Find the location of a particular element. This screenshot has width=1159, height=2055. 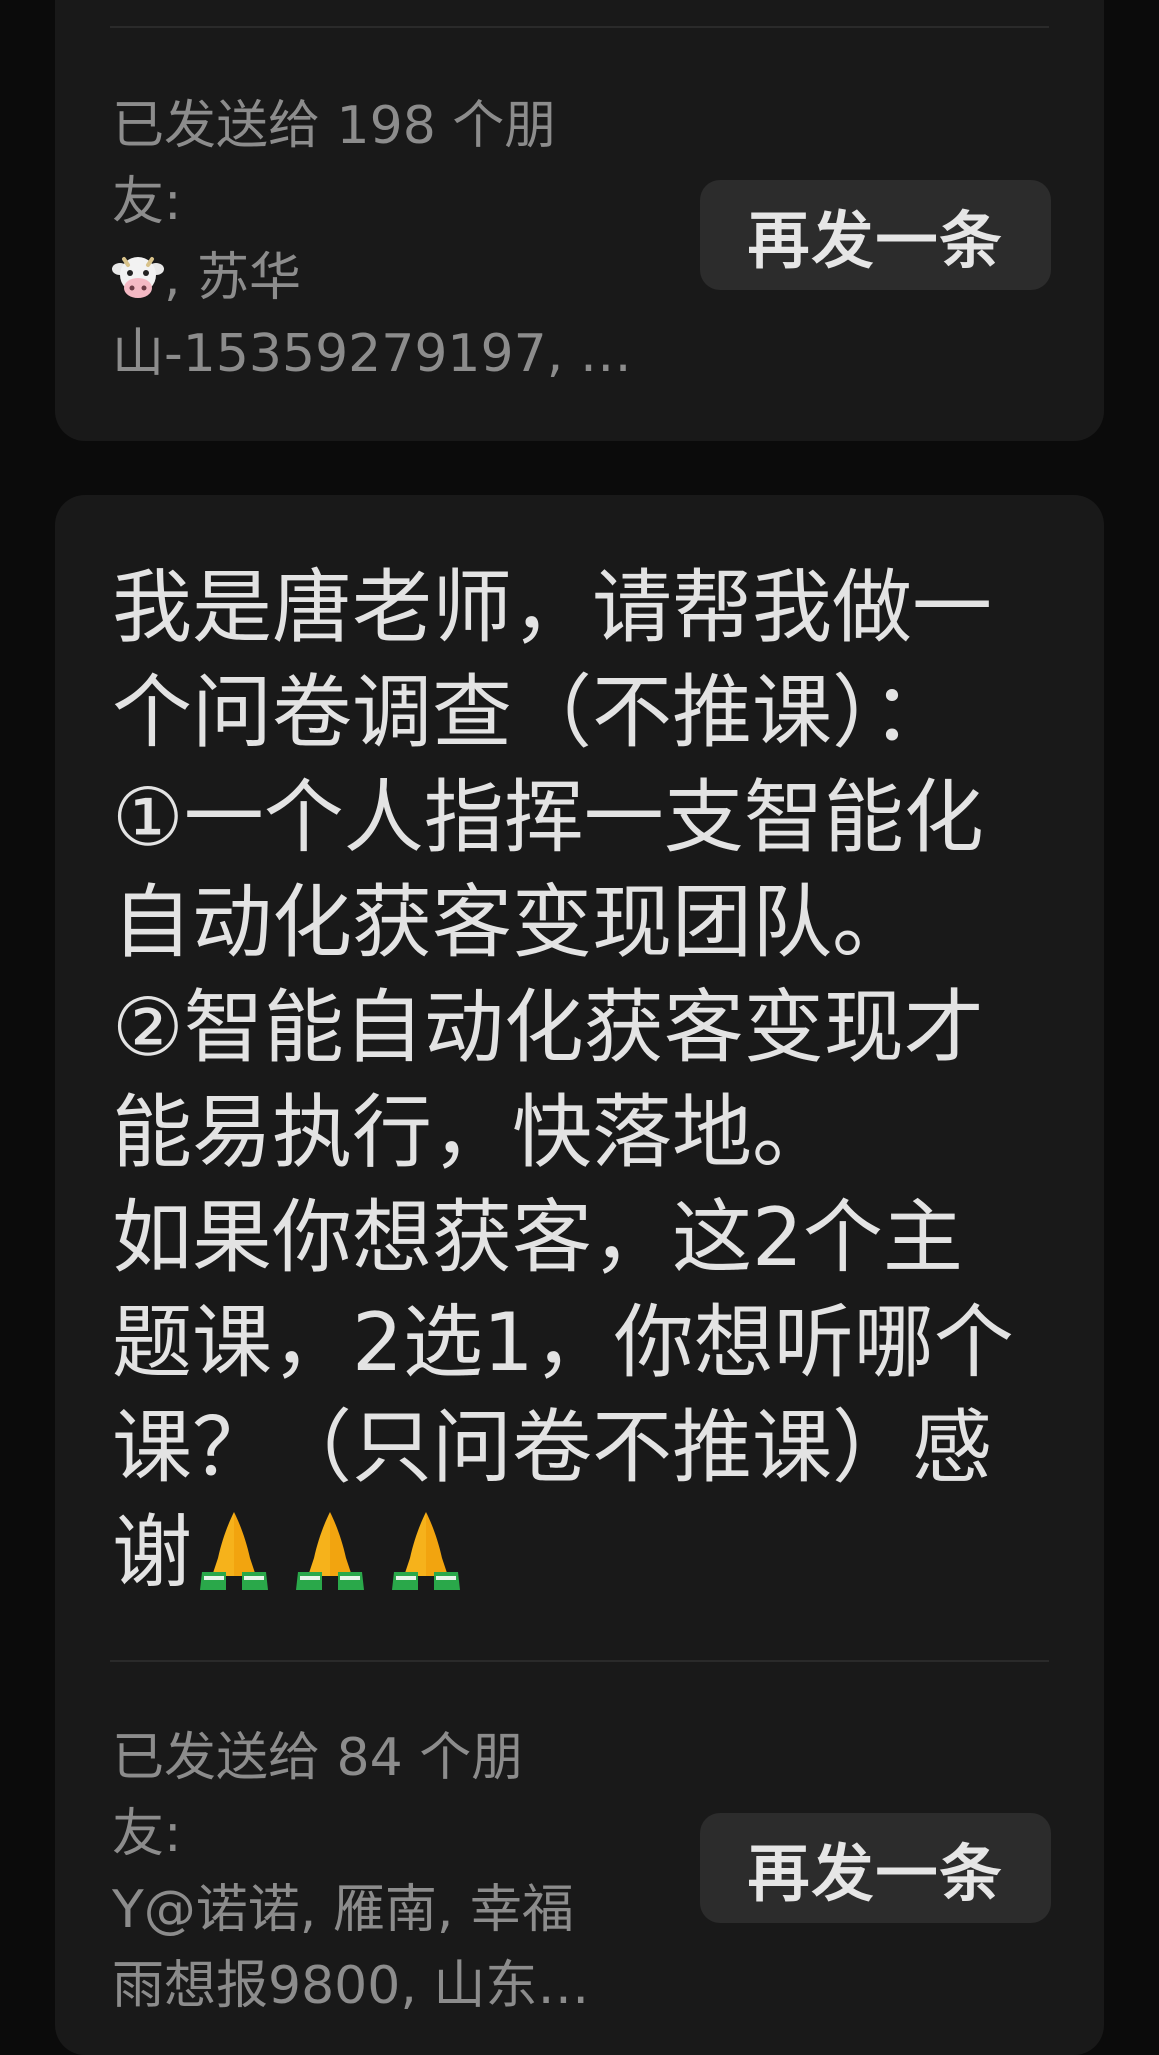

recipients-line: 已发送给 198 个朋 is located at coordinates (334, 126).